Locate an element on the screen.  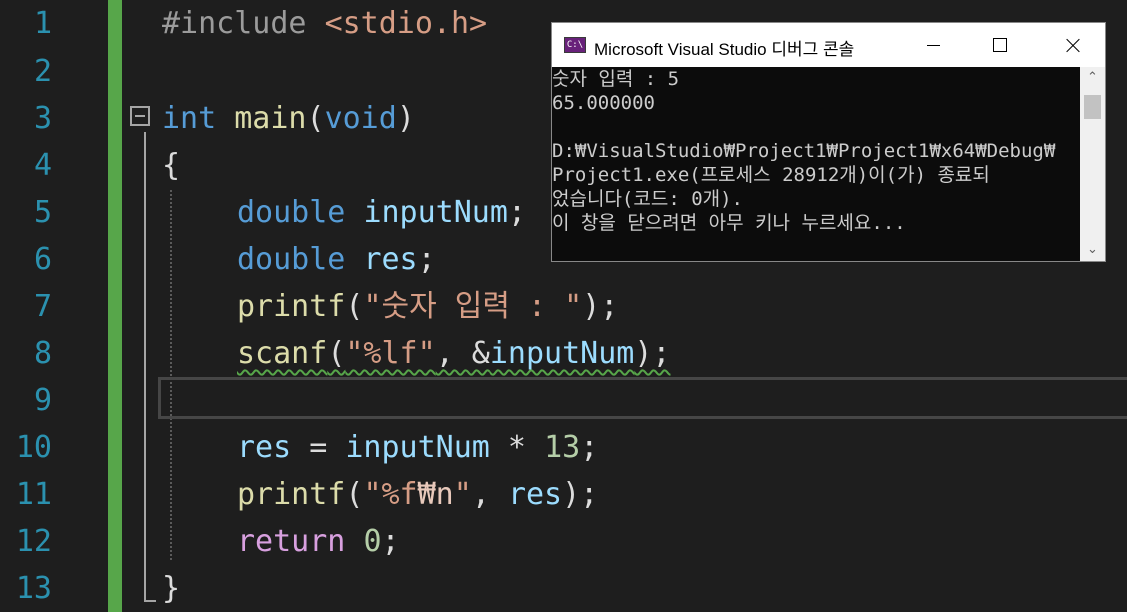
line-number: 12 is located at coordinates (33, 541).